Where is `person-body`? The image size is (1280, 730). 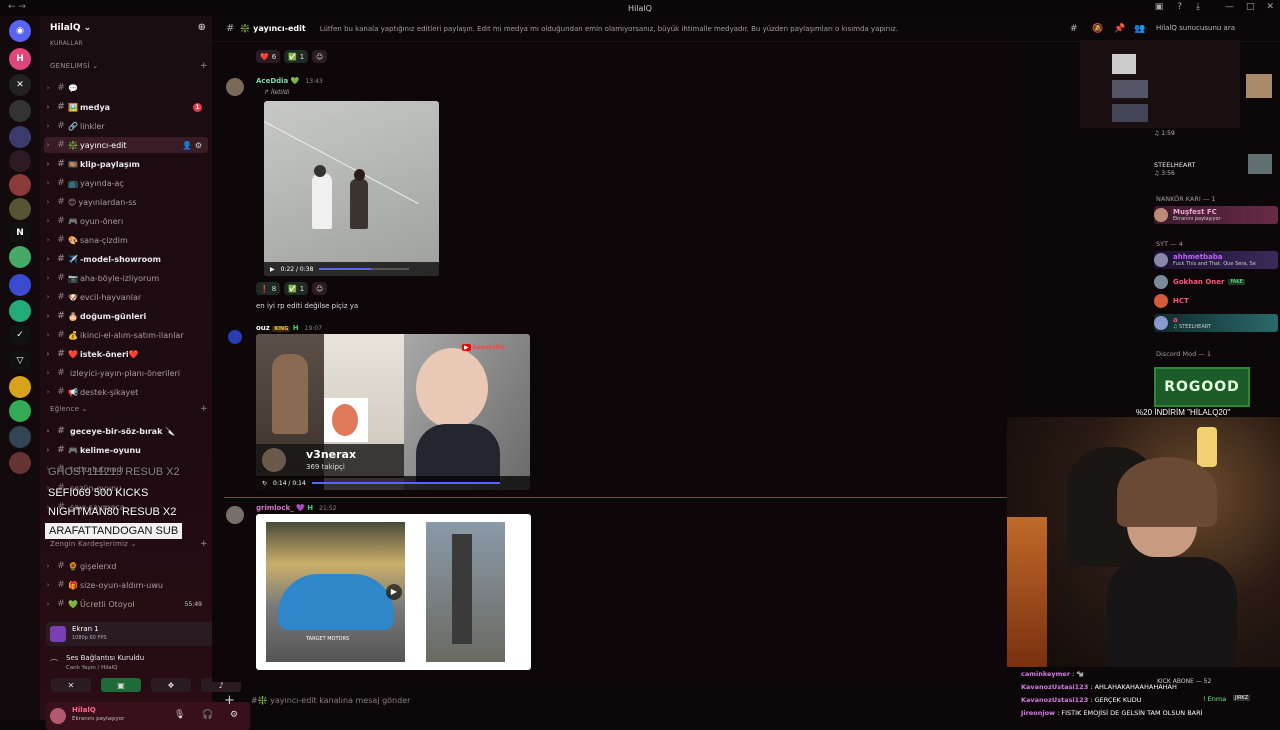
person-body is located at coordinates (1172, 612).